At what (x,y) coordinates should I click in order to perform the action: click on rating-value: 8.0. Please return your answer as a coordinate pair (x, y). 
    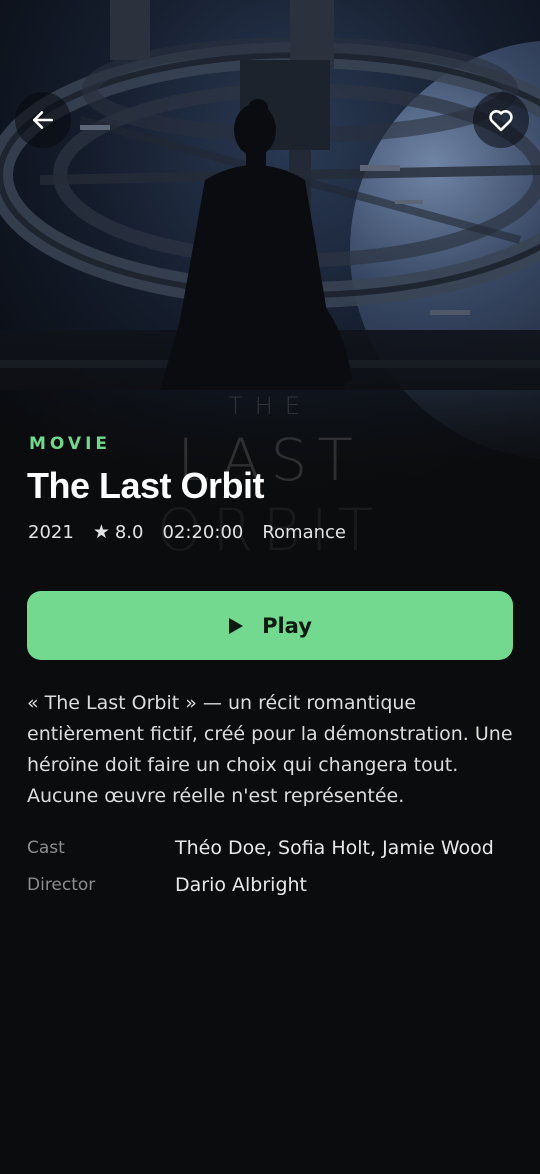
    Looking at the image, I should click on (129, 532).